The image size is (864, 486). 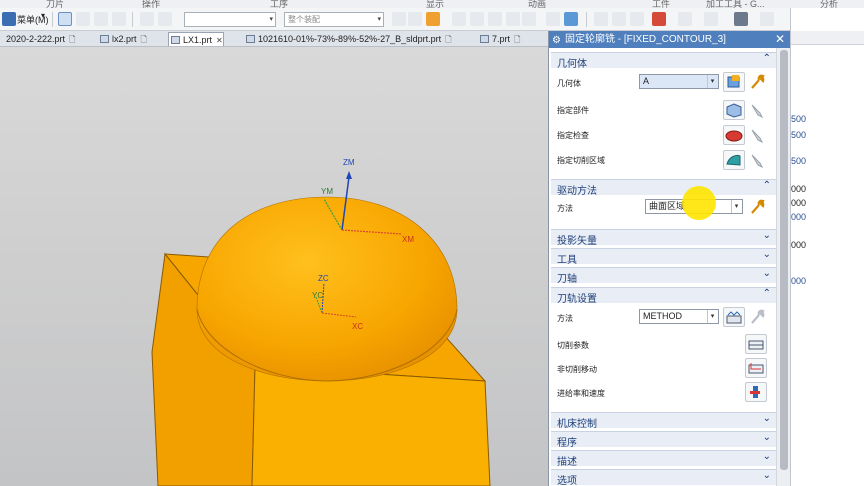 What do you see at coordinates (459, 19) in the screenshot?
I see `plus-icon` at bounding box center [459, 19].